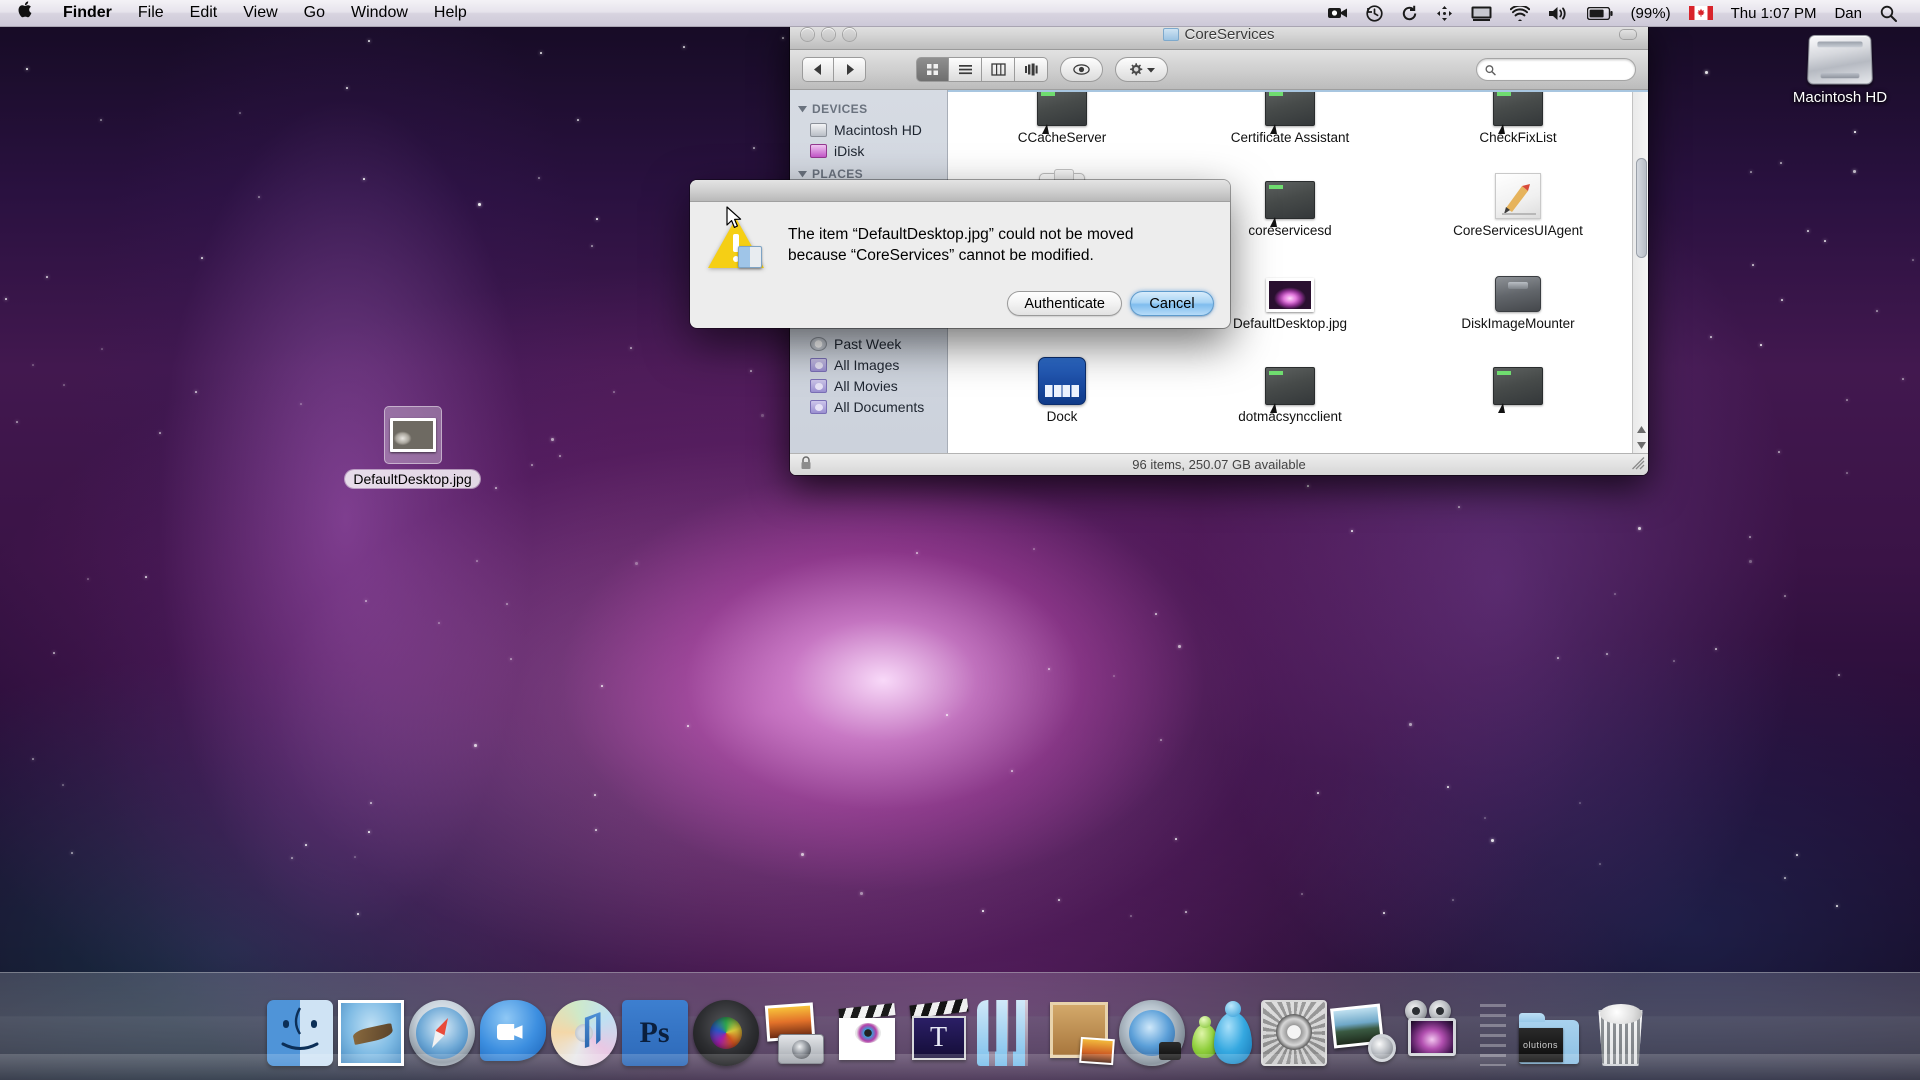 The image size is (1920, 1080). What do you see at coordinates (868, 364) in the screenshot?
I see `sidebar-item-all-images: All Images` at bounding box center [868, 364].